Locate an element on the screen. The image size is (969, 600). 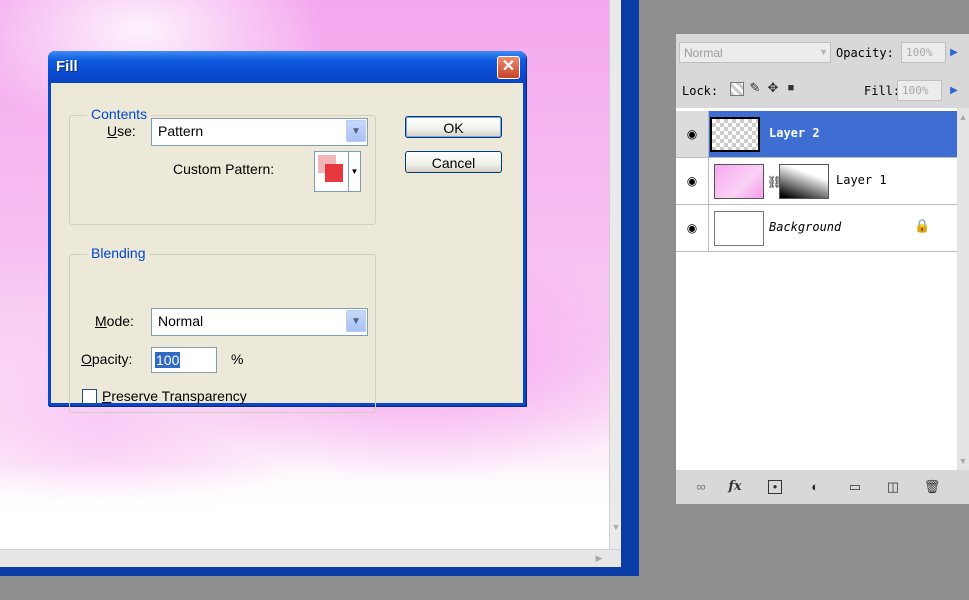
layers-panel-footer: ∞ fx ● ◐ ▭ ◫ 🗑 is located at coordinates (822, 487).